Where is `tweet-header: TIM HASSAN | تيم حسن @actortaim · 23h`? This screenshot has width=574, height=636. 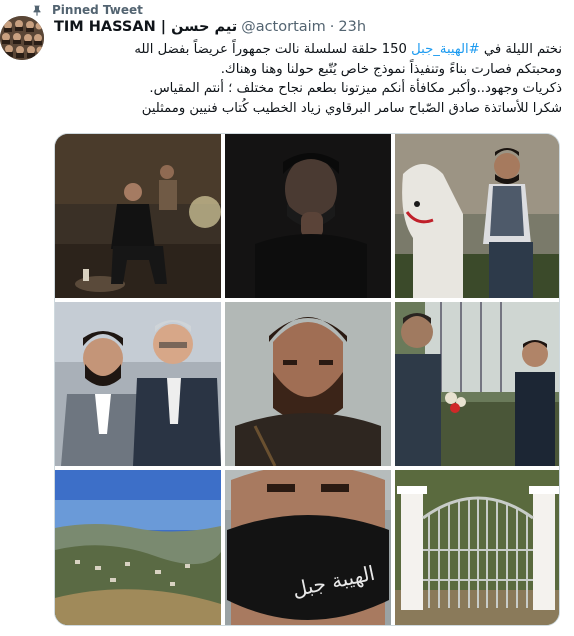
tweet-header: TIM HASSAN | تيم حسن @actortaim · 23h is located at coordinates (309, 27).